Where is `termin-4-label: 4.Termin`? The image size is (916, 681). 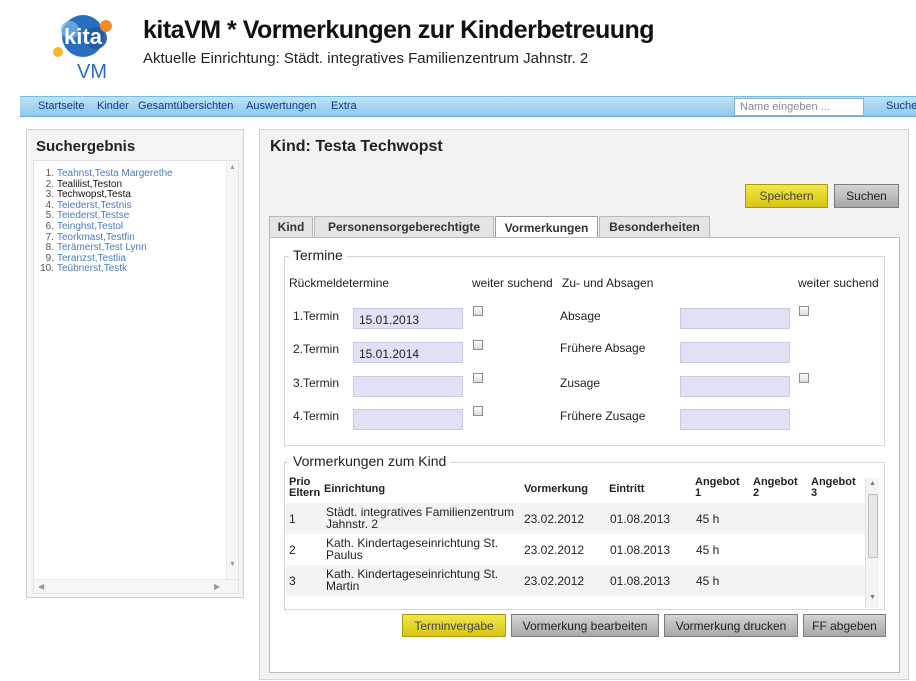 termin-4-label: 4.Termin is located at coordinates (316, 416).